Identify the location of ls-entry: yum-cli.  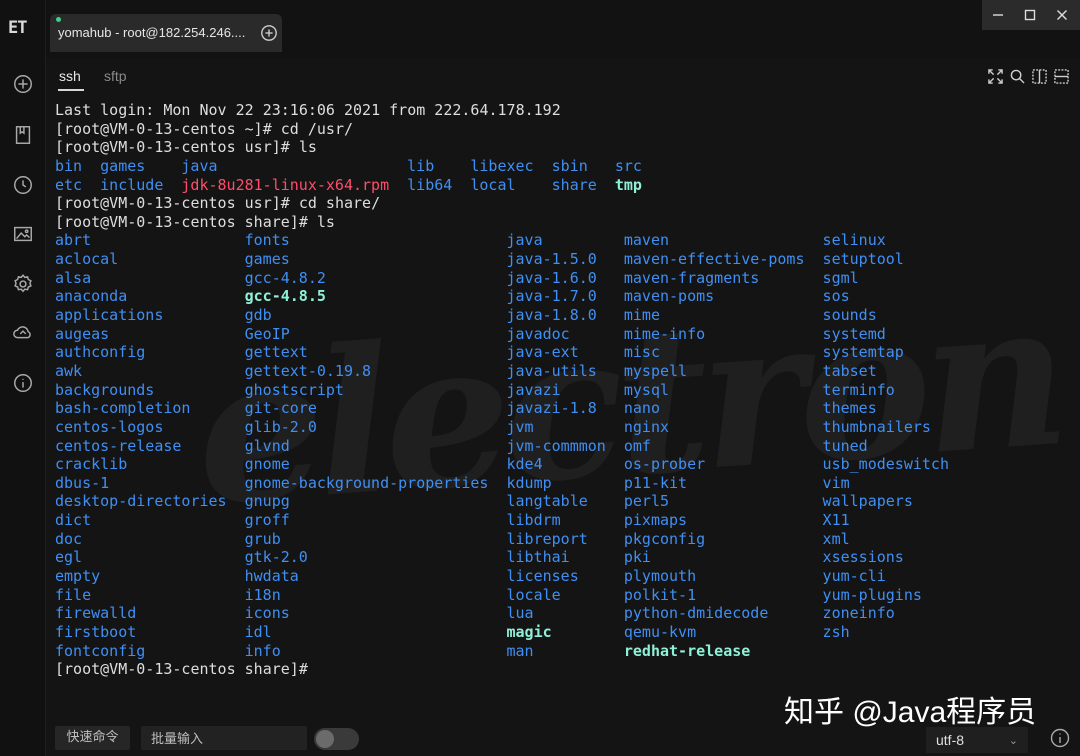
(854, 576).